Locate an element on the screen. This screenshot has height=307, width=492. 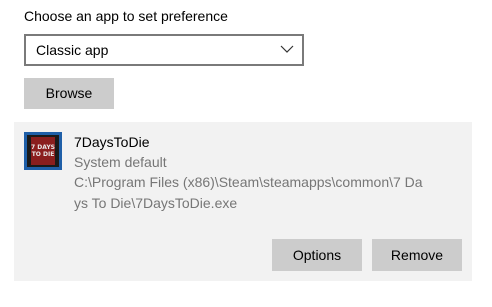
browse-button: Browse is located at coordinates (69, 93).